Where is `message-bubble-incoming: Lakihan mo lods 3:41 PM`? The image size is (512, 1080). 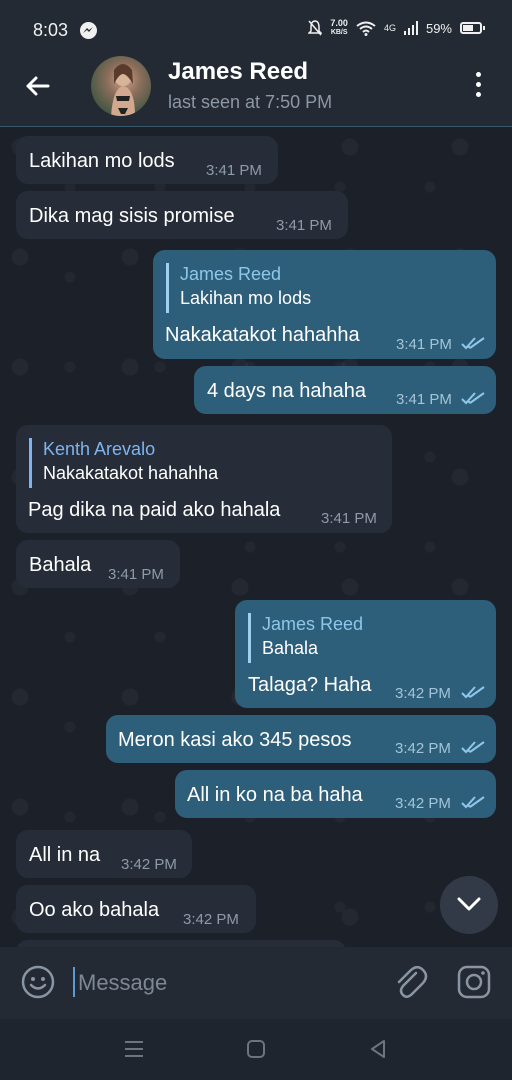 message-bubble-incoming: Lakihan mo lods 3:41 PM is located at coordinates (147, 160).